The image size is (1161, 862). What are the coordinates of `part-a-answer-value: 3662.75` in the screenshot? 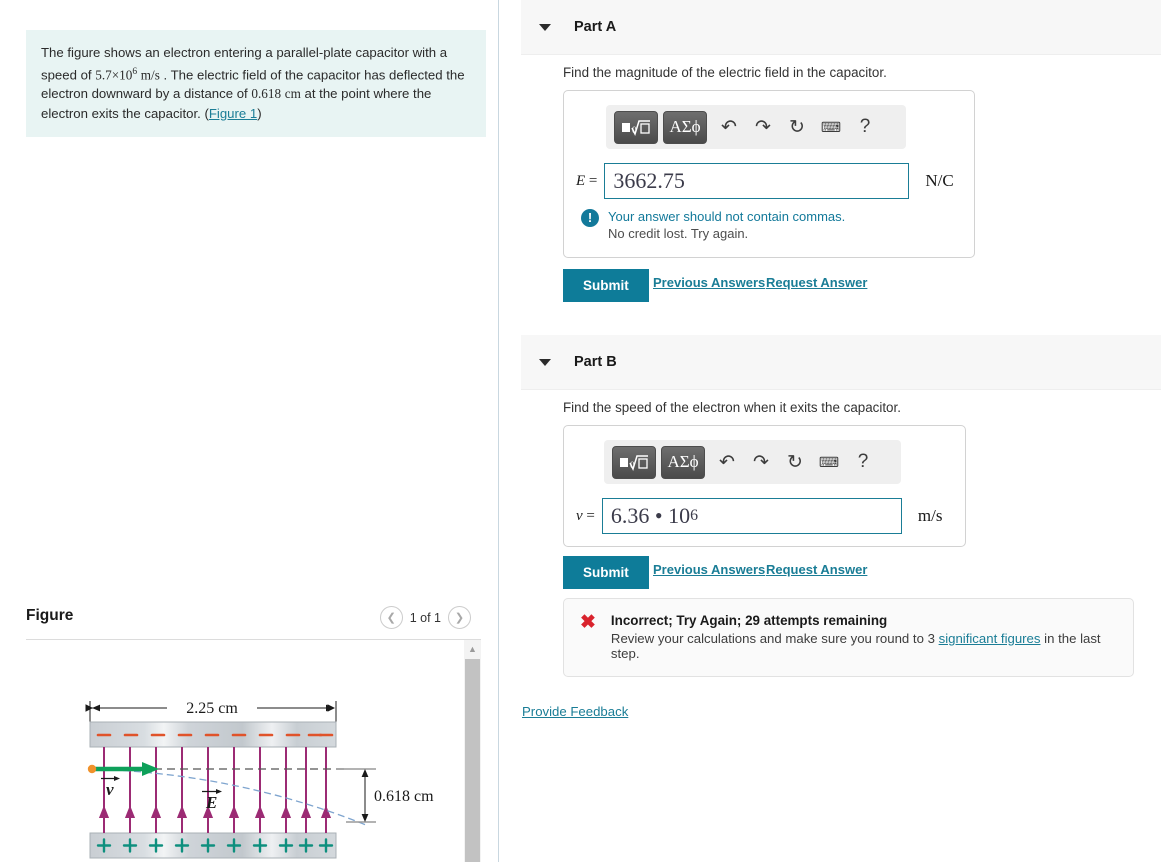 It's located at (649, 180).